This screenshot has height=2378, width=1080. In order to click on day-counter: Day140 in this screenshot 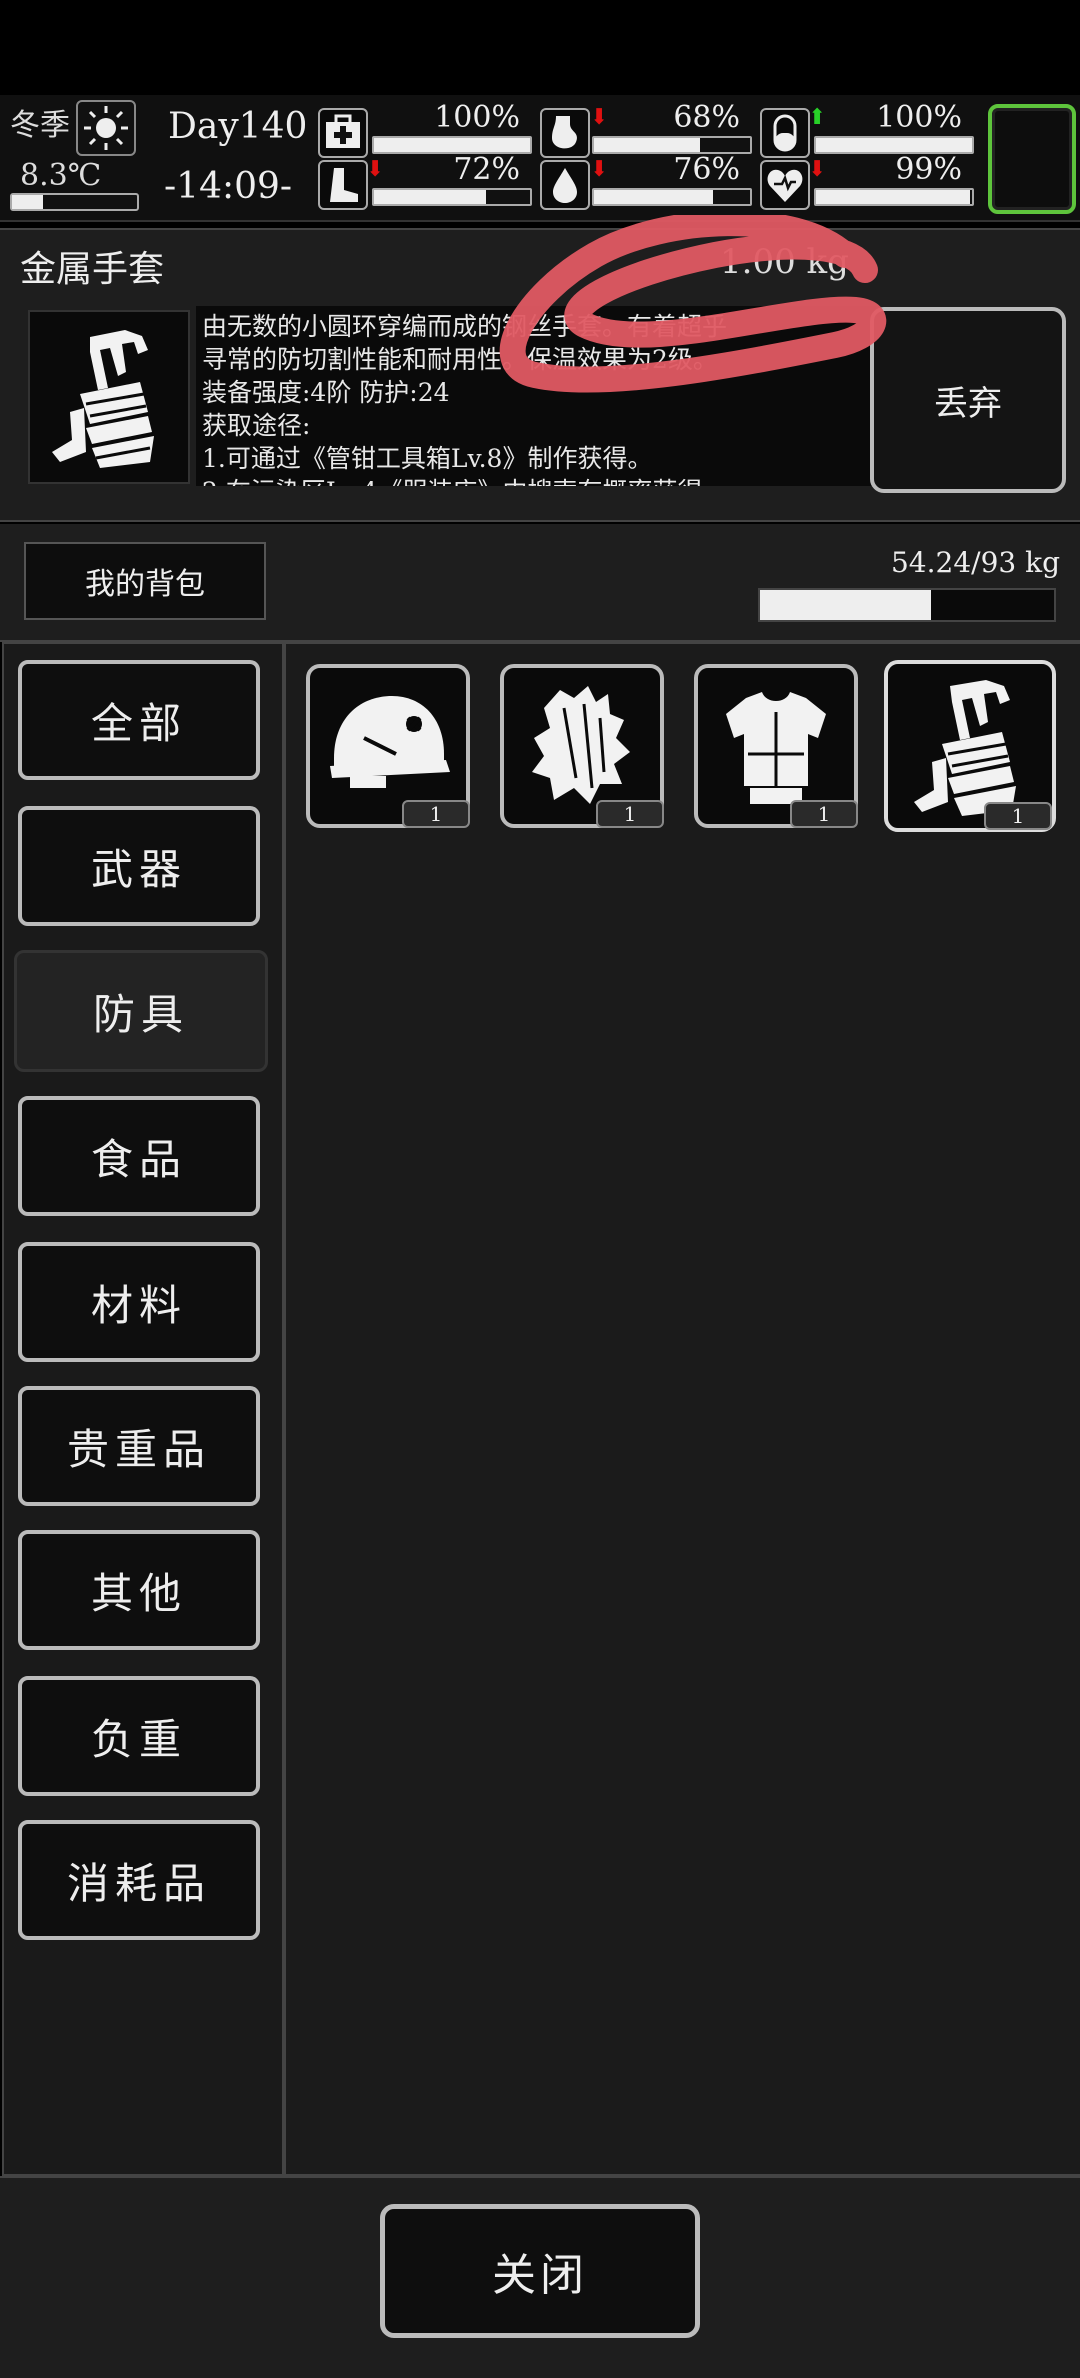, I will do `click(238, 126)`.